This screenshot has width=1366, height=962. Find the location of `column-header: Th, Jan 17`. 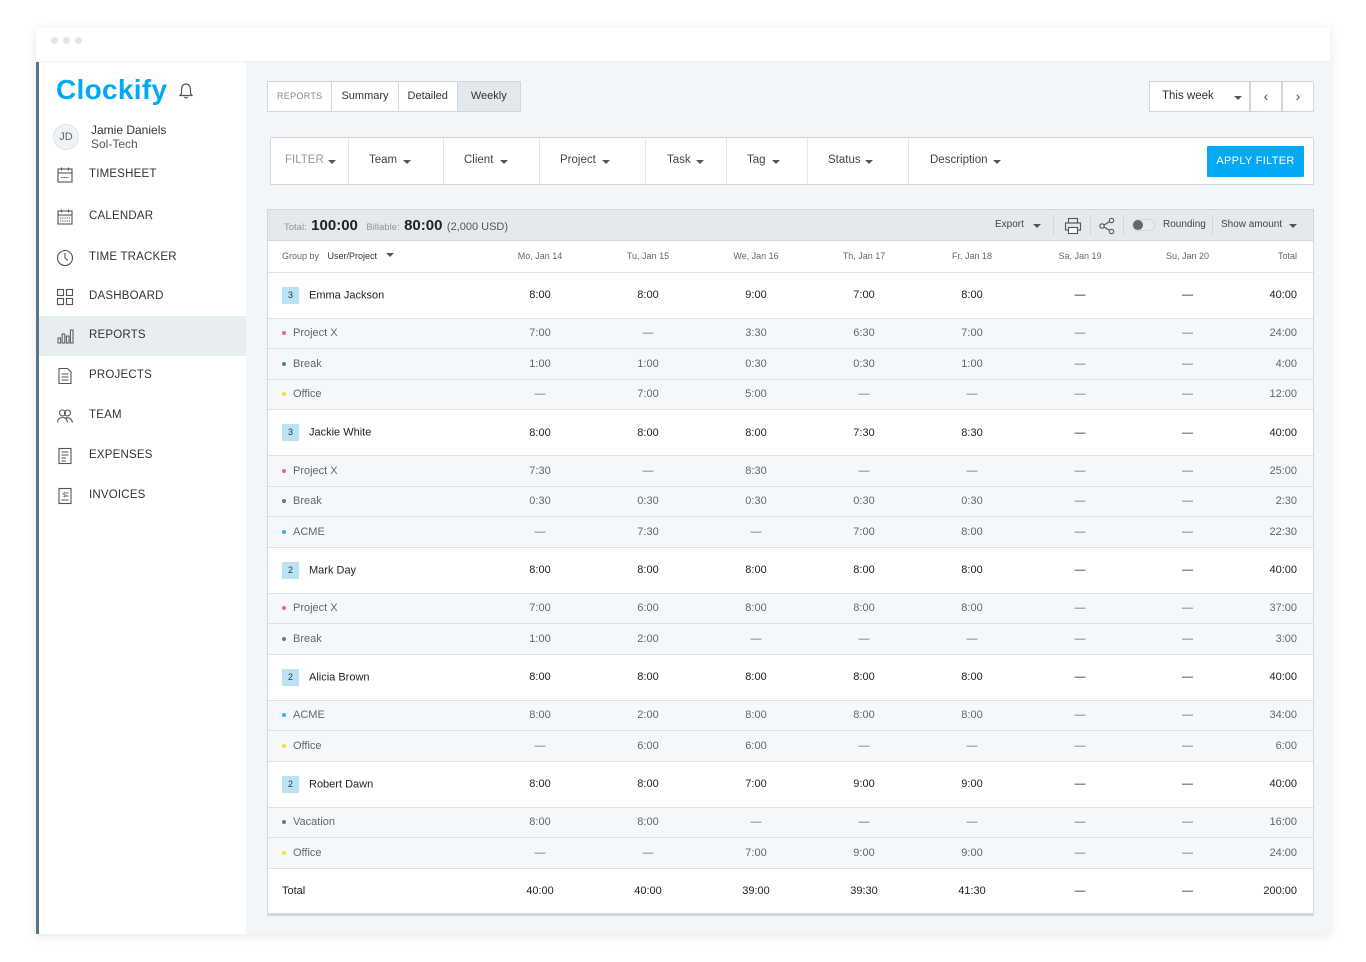

column-header: Th, Jan 17 is located at coordinates (864, 257).